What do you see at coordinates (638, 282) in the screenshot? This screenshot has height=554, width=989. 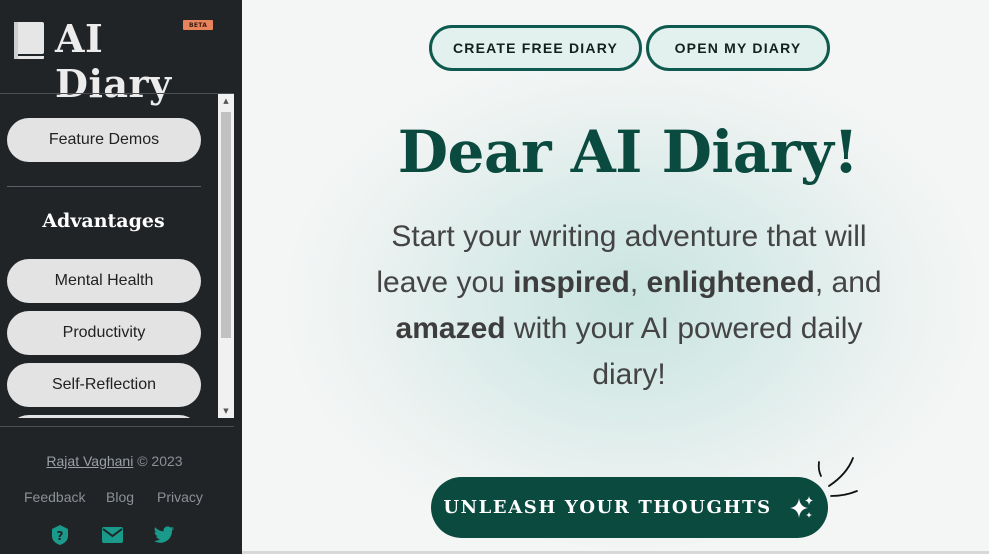 I see `subtitle-text: ,` at bounding box center [638, 282].